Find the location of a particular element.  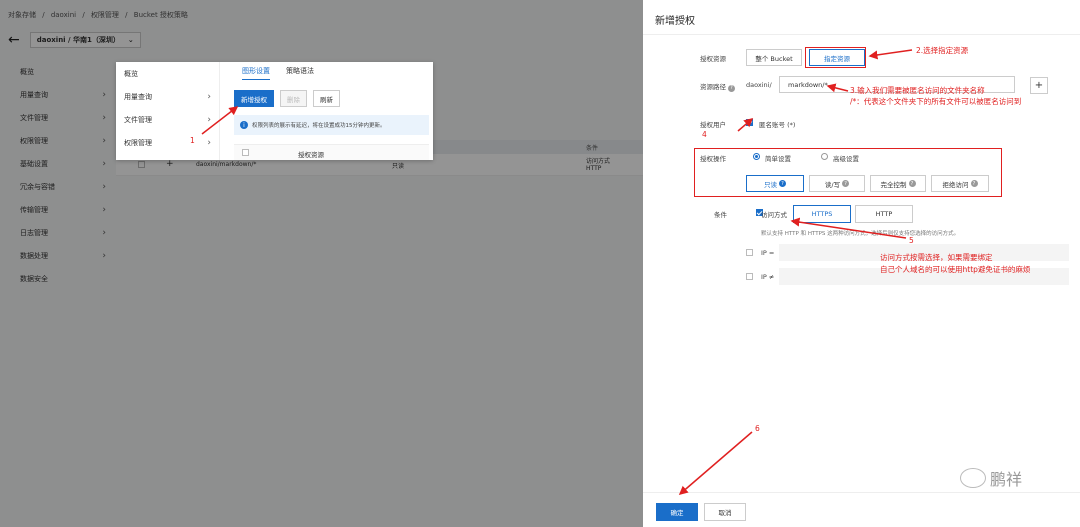

help-icon: ? is located at coordinates (731, 88).